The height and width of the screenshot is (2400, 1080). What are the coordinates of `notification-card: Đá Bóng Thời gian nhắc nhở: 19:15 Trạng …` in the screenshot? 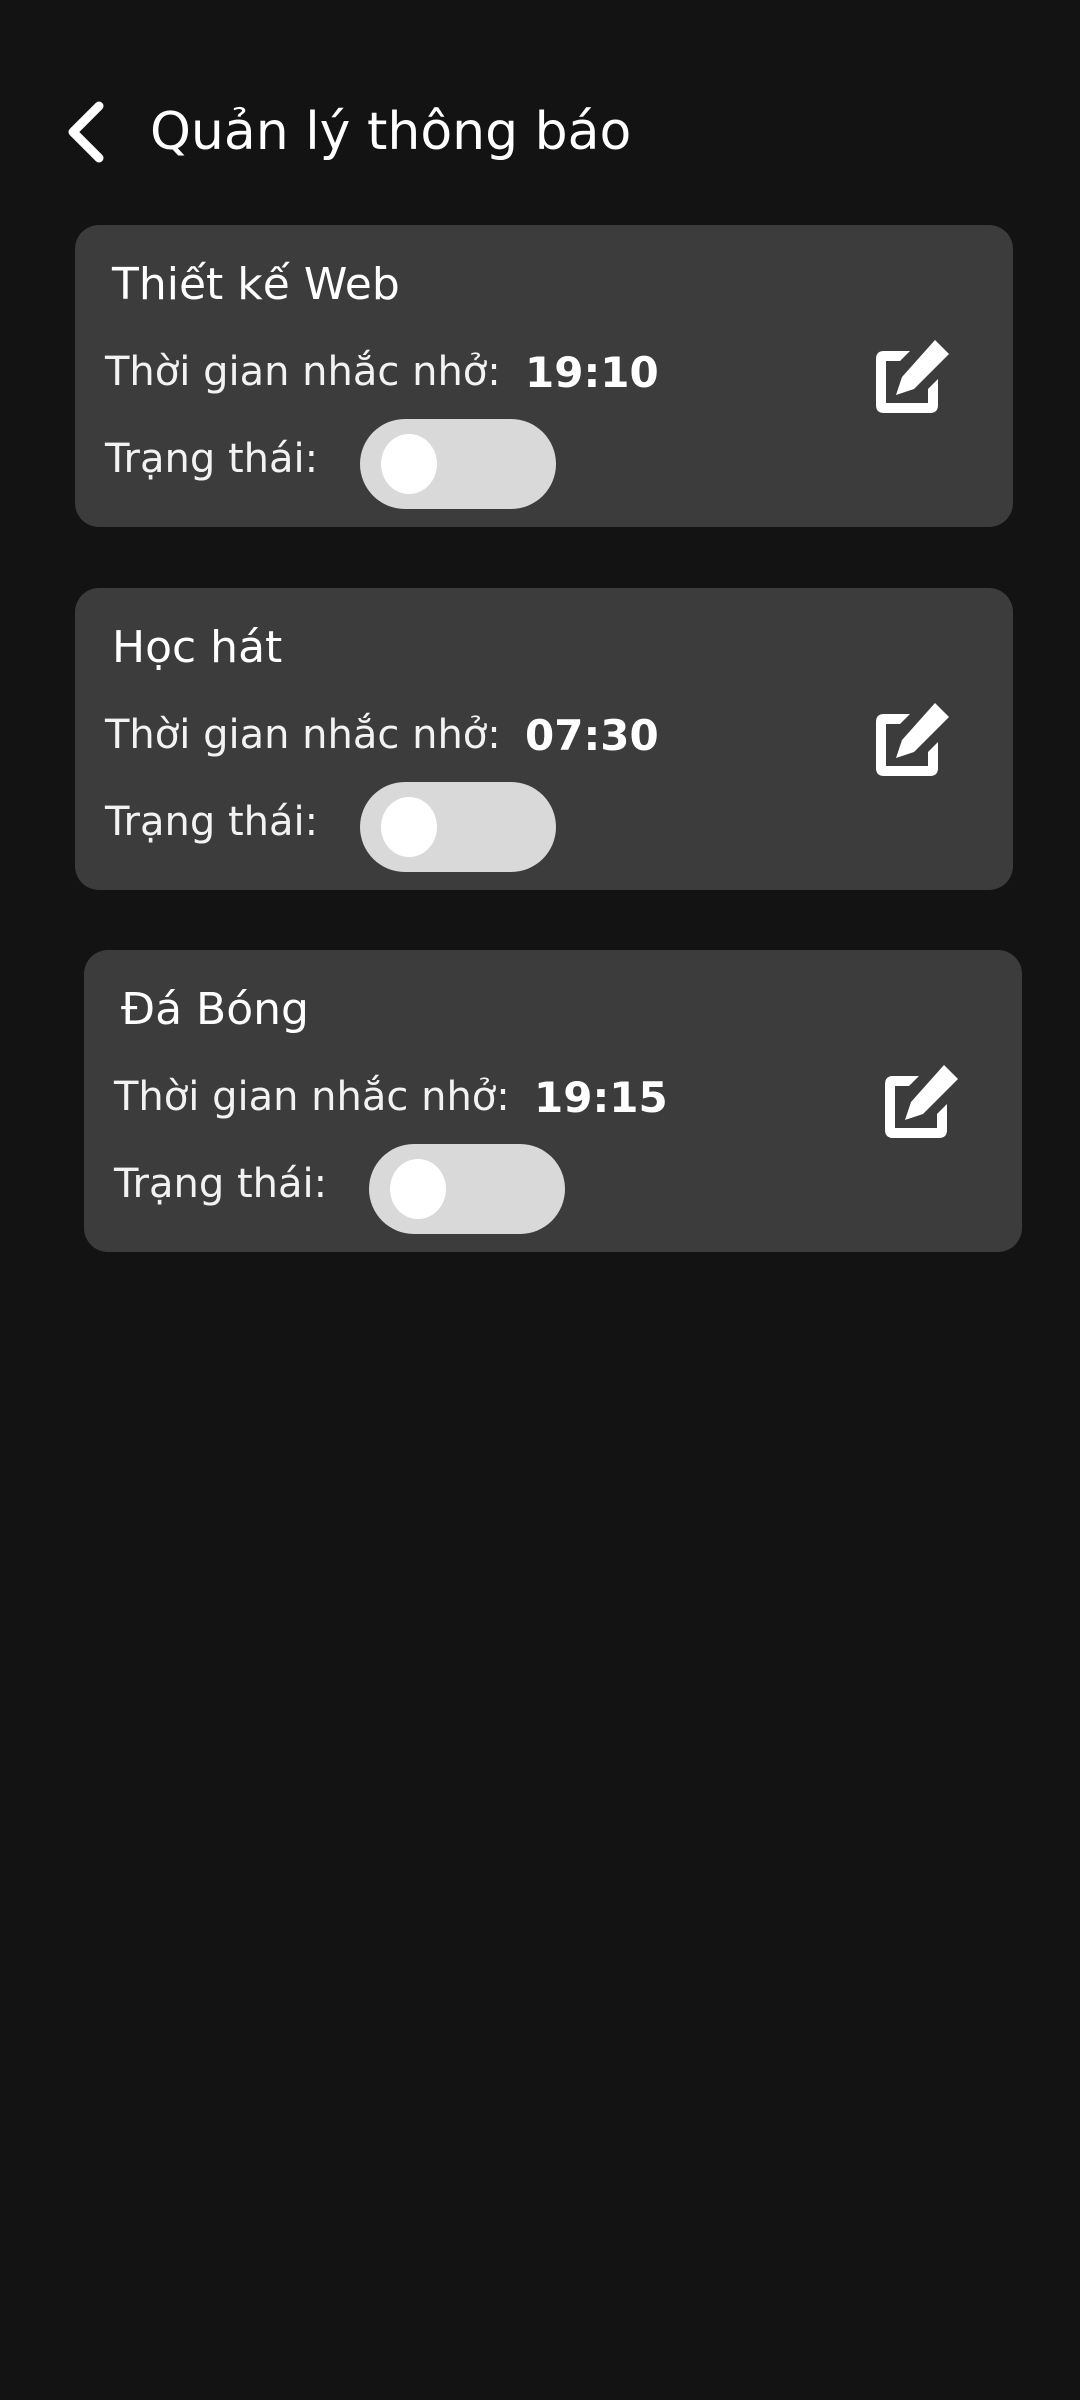 It's located at (553, 1101).